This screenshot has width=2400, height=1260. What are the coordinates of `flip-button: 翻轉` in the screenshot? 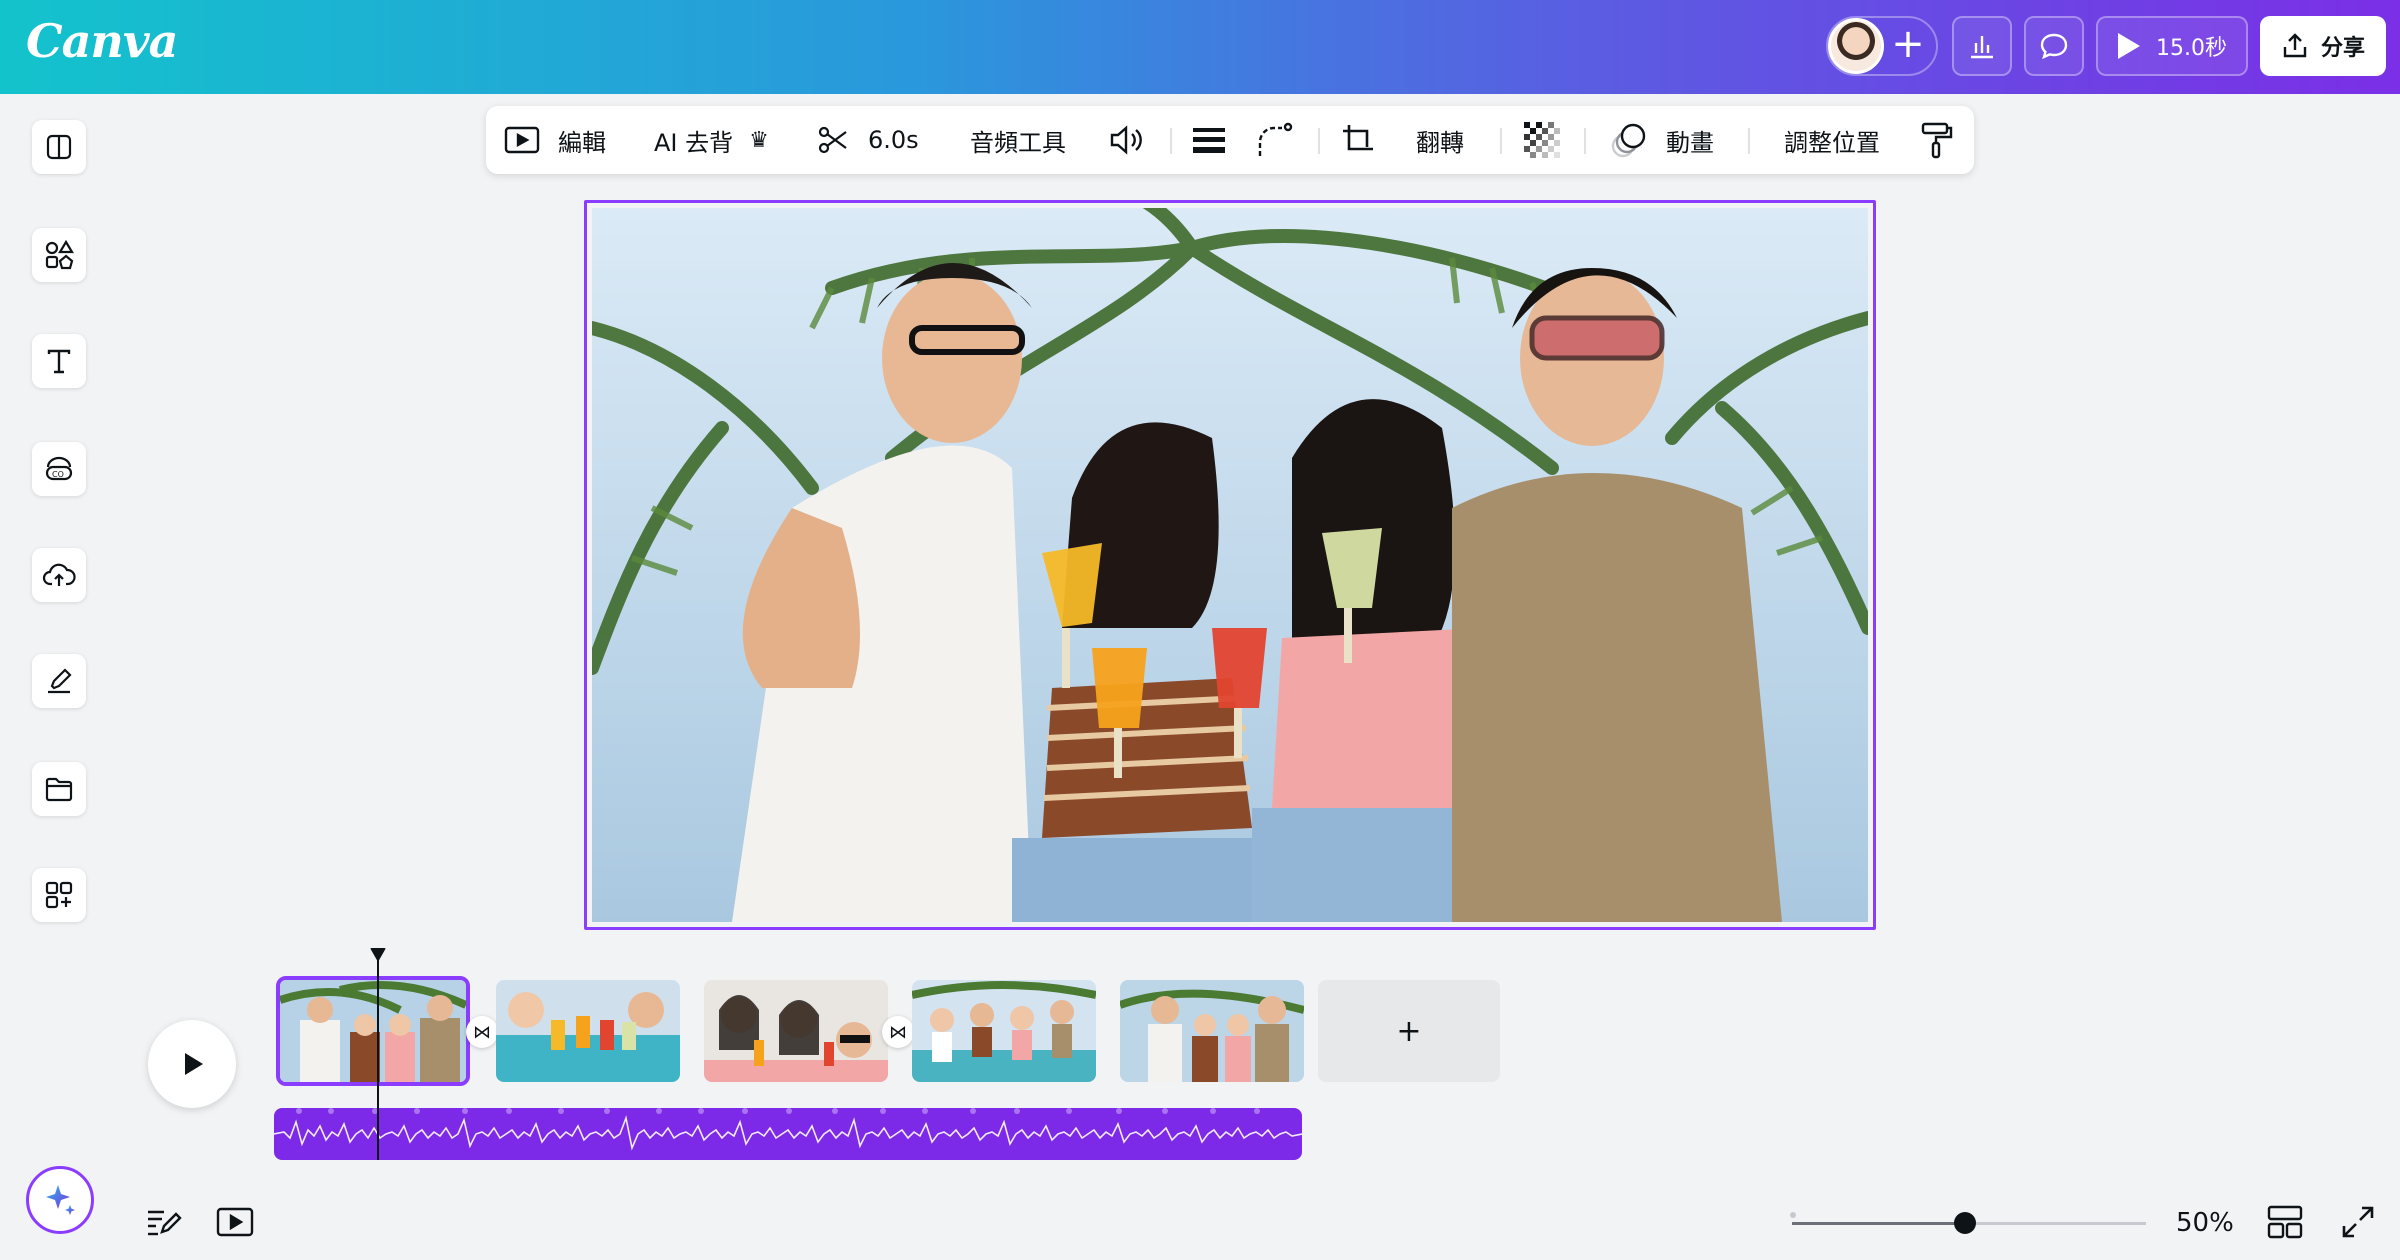 It's located at (1440, 140).